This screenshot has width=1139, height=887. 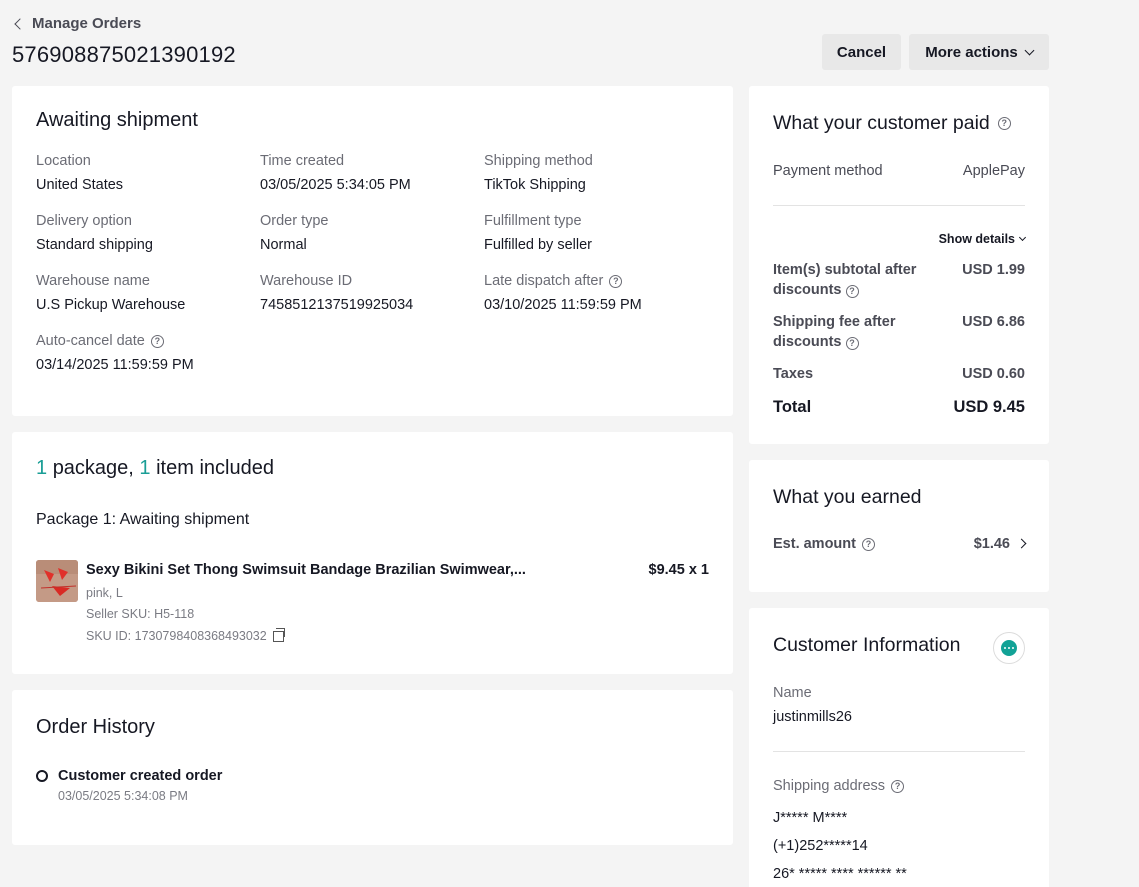 What do you see at coordinates (533, 221) in the screenshot?
I see `field-label: Fulfillment type` at bounding box center [533, 221].